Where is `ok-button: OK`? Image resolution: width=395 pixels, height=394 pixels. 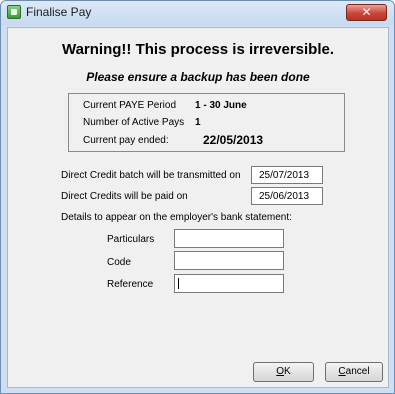 ok-button: OK is located at coordinates (283, 372).